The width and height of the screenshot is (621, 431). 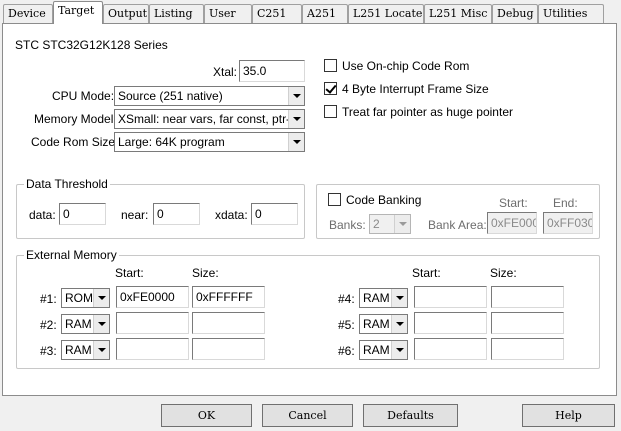 I want to click on data-threshold-xdata-input: 0, so click(x=274, y=214).